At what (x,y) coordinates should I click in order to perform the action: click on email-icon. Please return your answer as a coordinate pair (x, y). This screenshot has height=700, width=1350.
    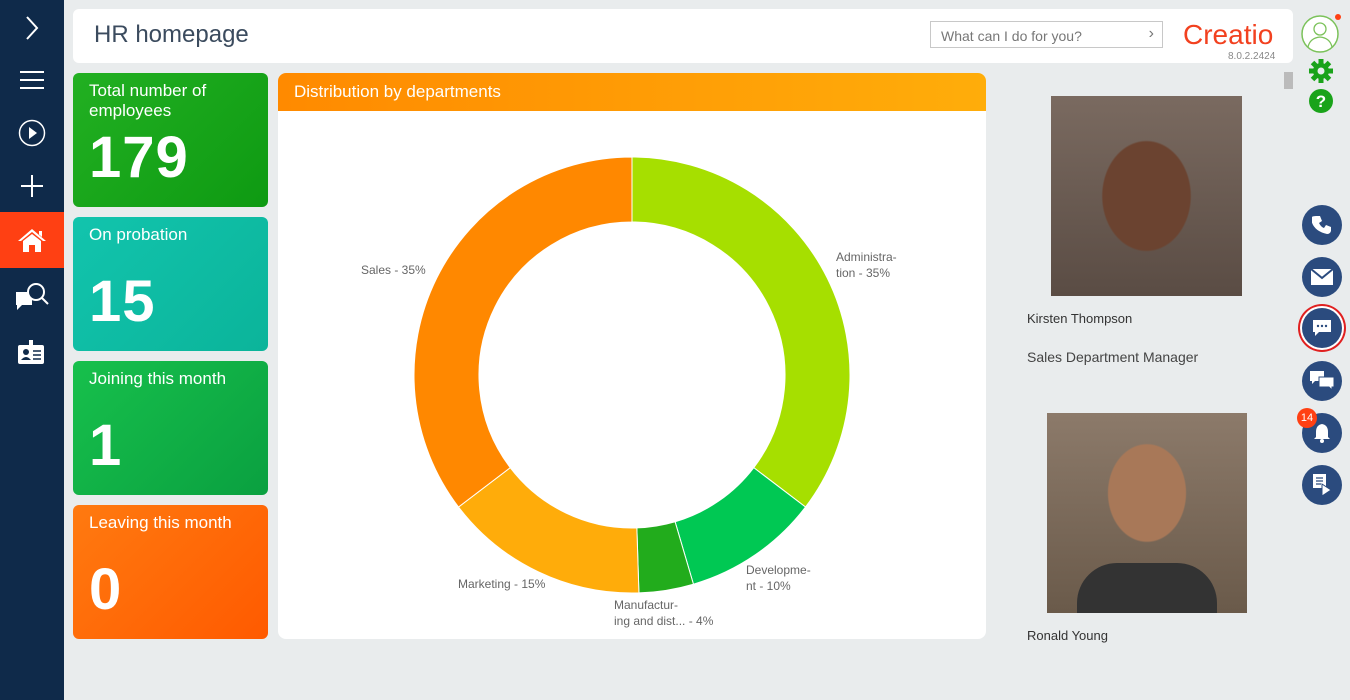
    Looking at the image, I should click on (1322, 277).